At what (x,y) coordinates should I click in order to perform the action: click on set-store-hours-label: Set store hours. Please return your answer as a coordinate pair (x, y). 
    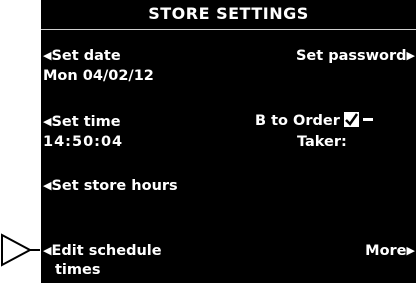
    Looking at the image, I should click on (114, 186).